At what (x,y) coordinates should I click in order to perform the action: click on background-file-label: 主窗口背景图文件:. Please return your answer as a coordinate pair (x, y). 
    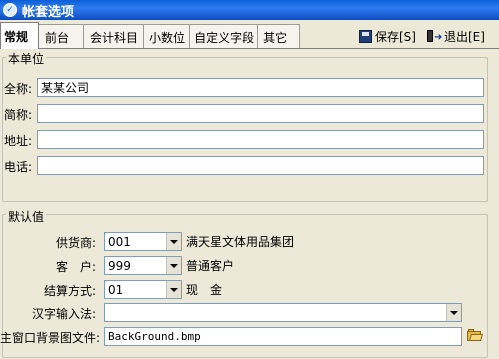
    Looking at the image, I should click on (50, 338).